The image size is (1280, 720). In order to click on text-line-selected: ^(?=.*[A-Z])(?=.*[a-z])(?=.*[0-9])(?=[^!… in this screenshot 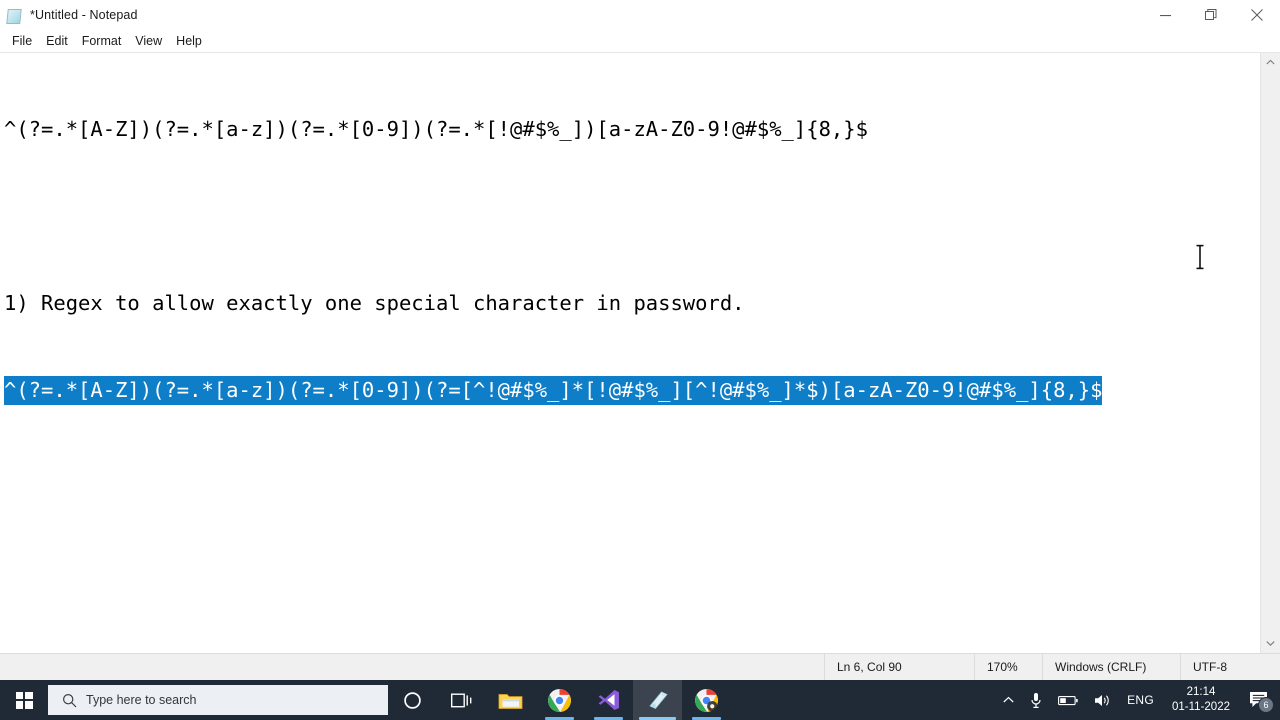, I will do `click(632, 390)`.